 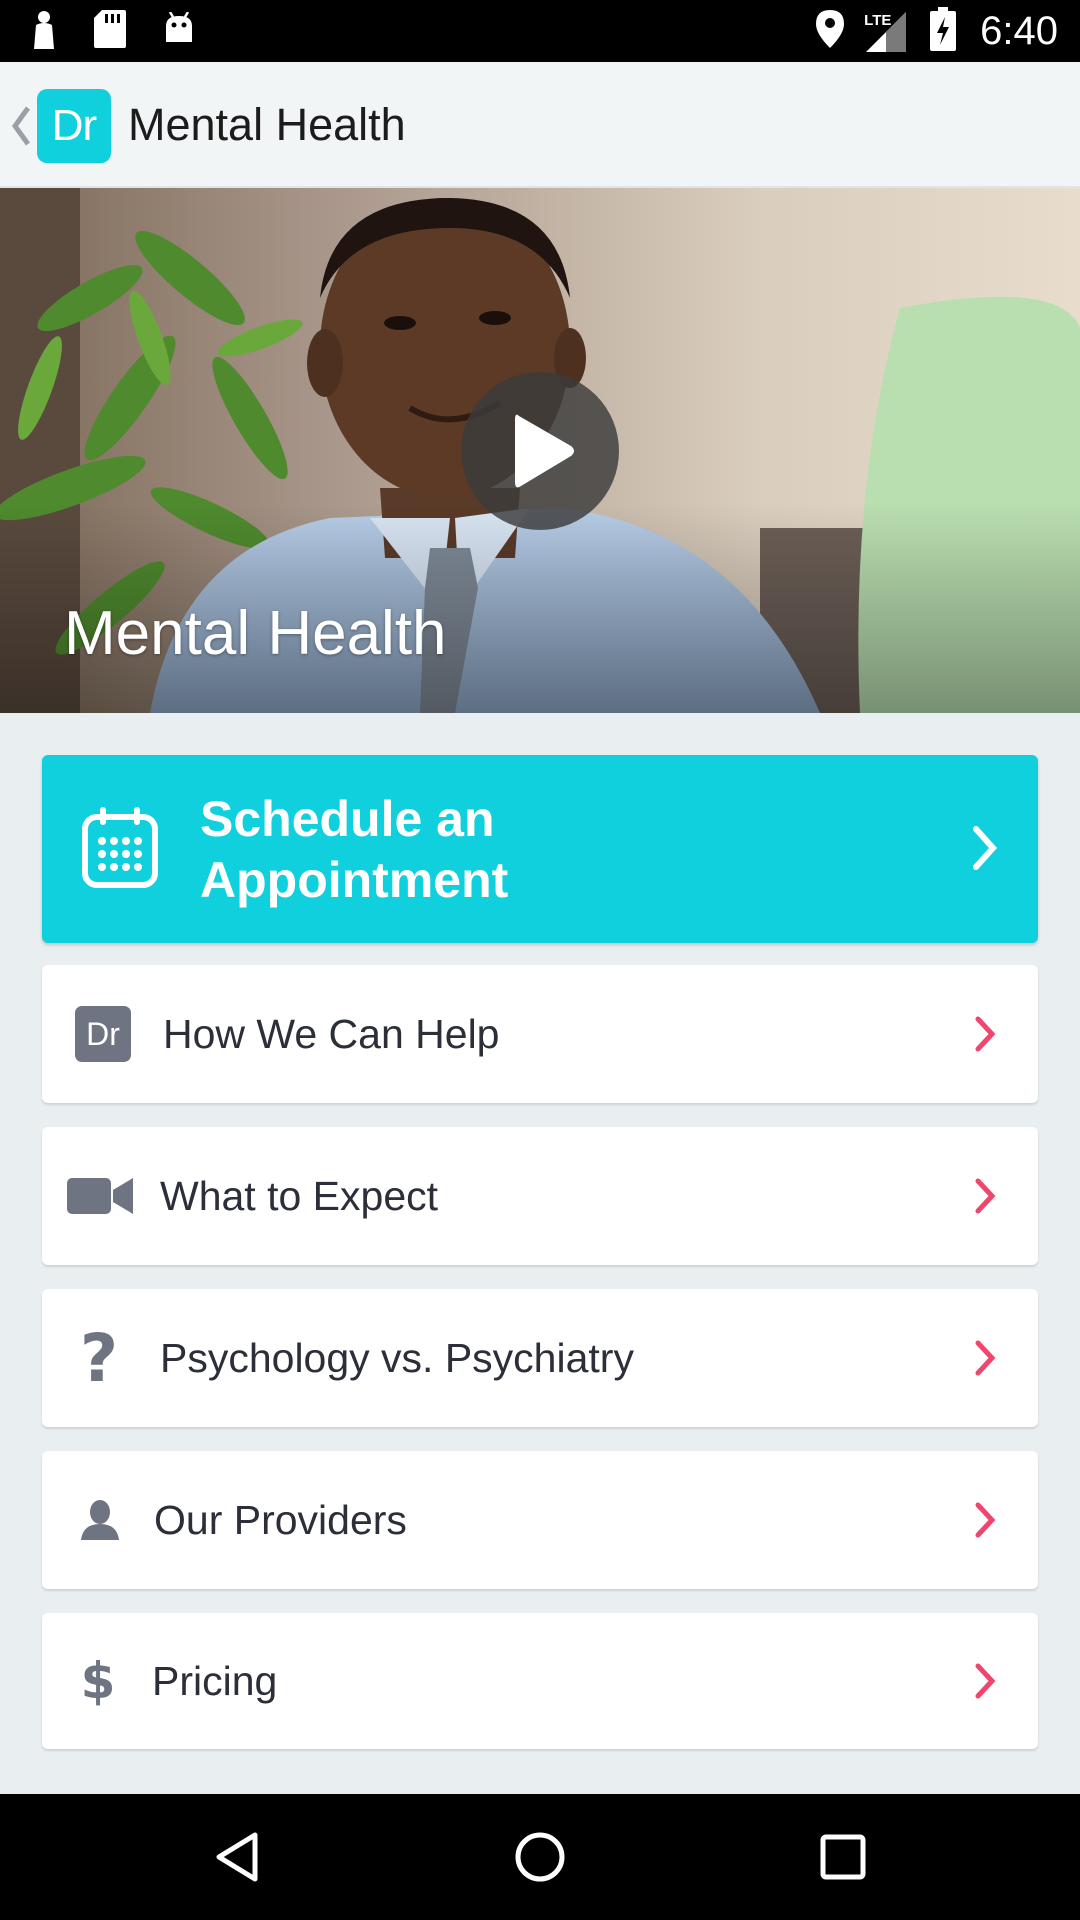 I want to click on recents-square-icon, so click(x=843, y=1857).